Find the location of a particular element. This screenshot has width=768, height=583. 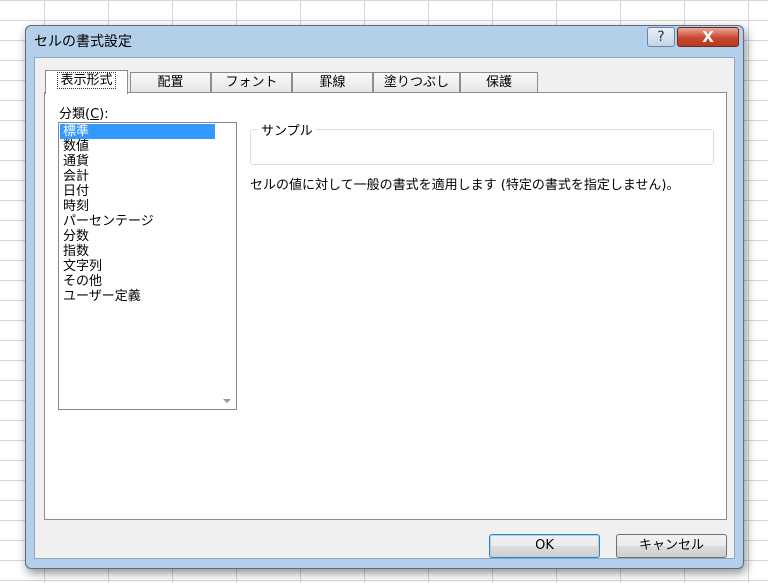

tab-border: 罫線 is located at coordinates (332, 82).